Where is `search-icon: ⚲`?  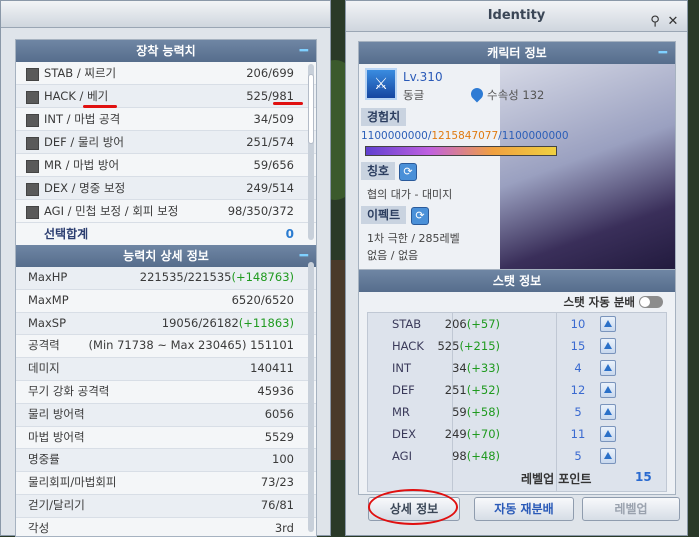 search-icon: ⚲ is located at coordinates (655, 22).